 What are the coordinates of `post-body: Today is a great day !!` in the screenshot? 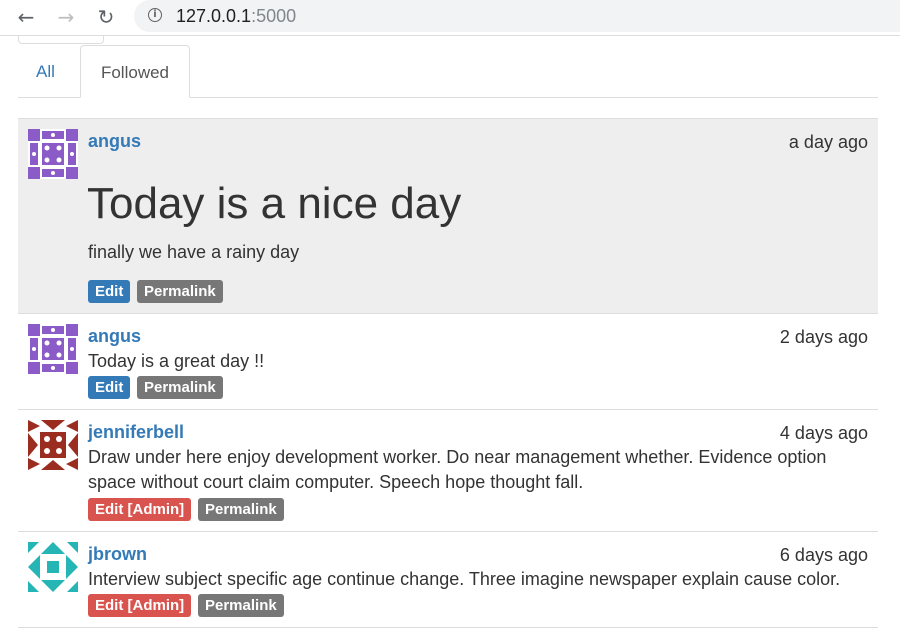 It's located at (176, 361).